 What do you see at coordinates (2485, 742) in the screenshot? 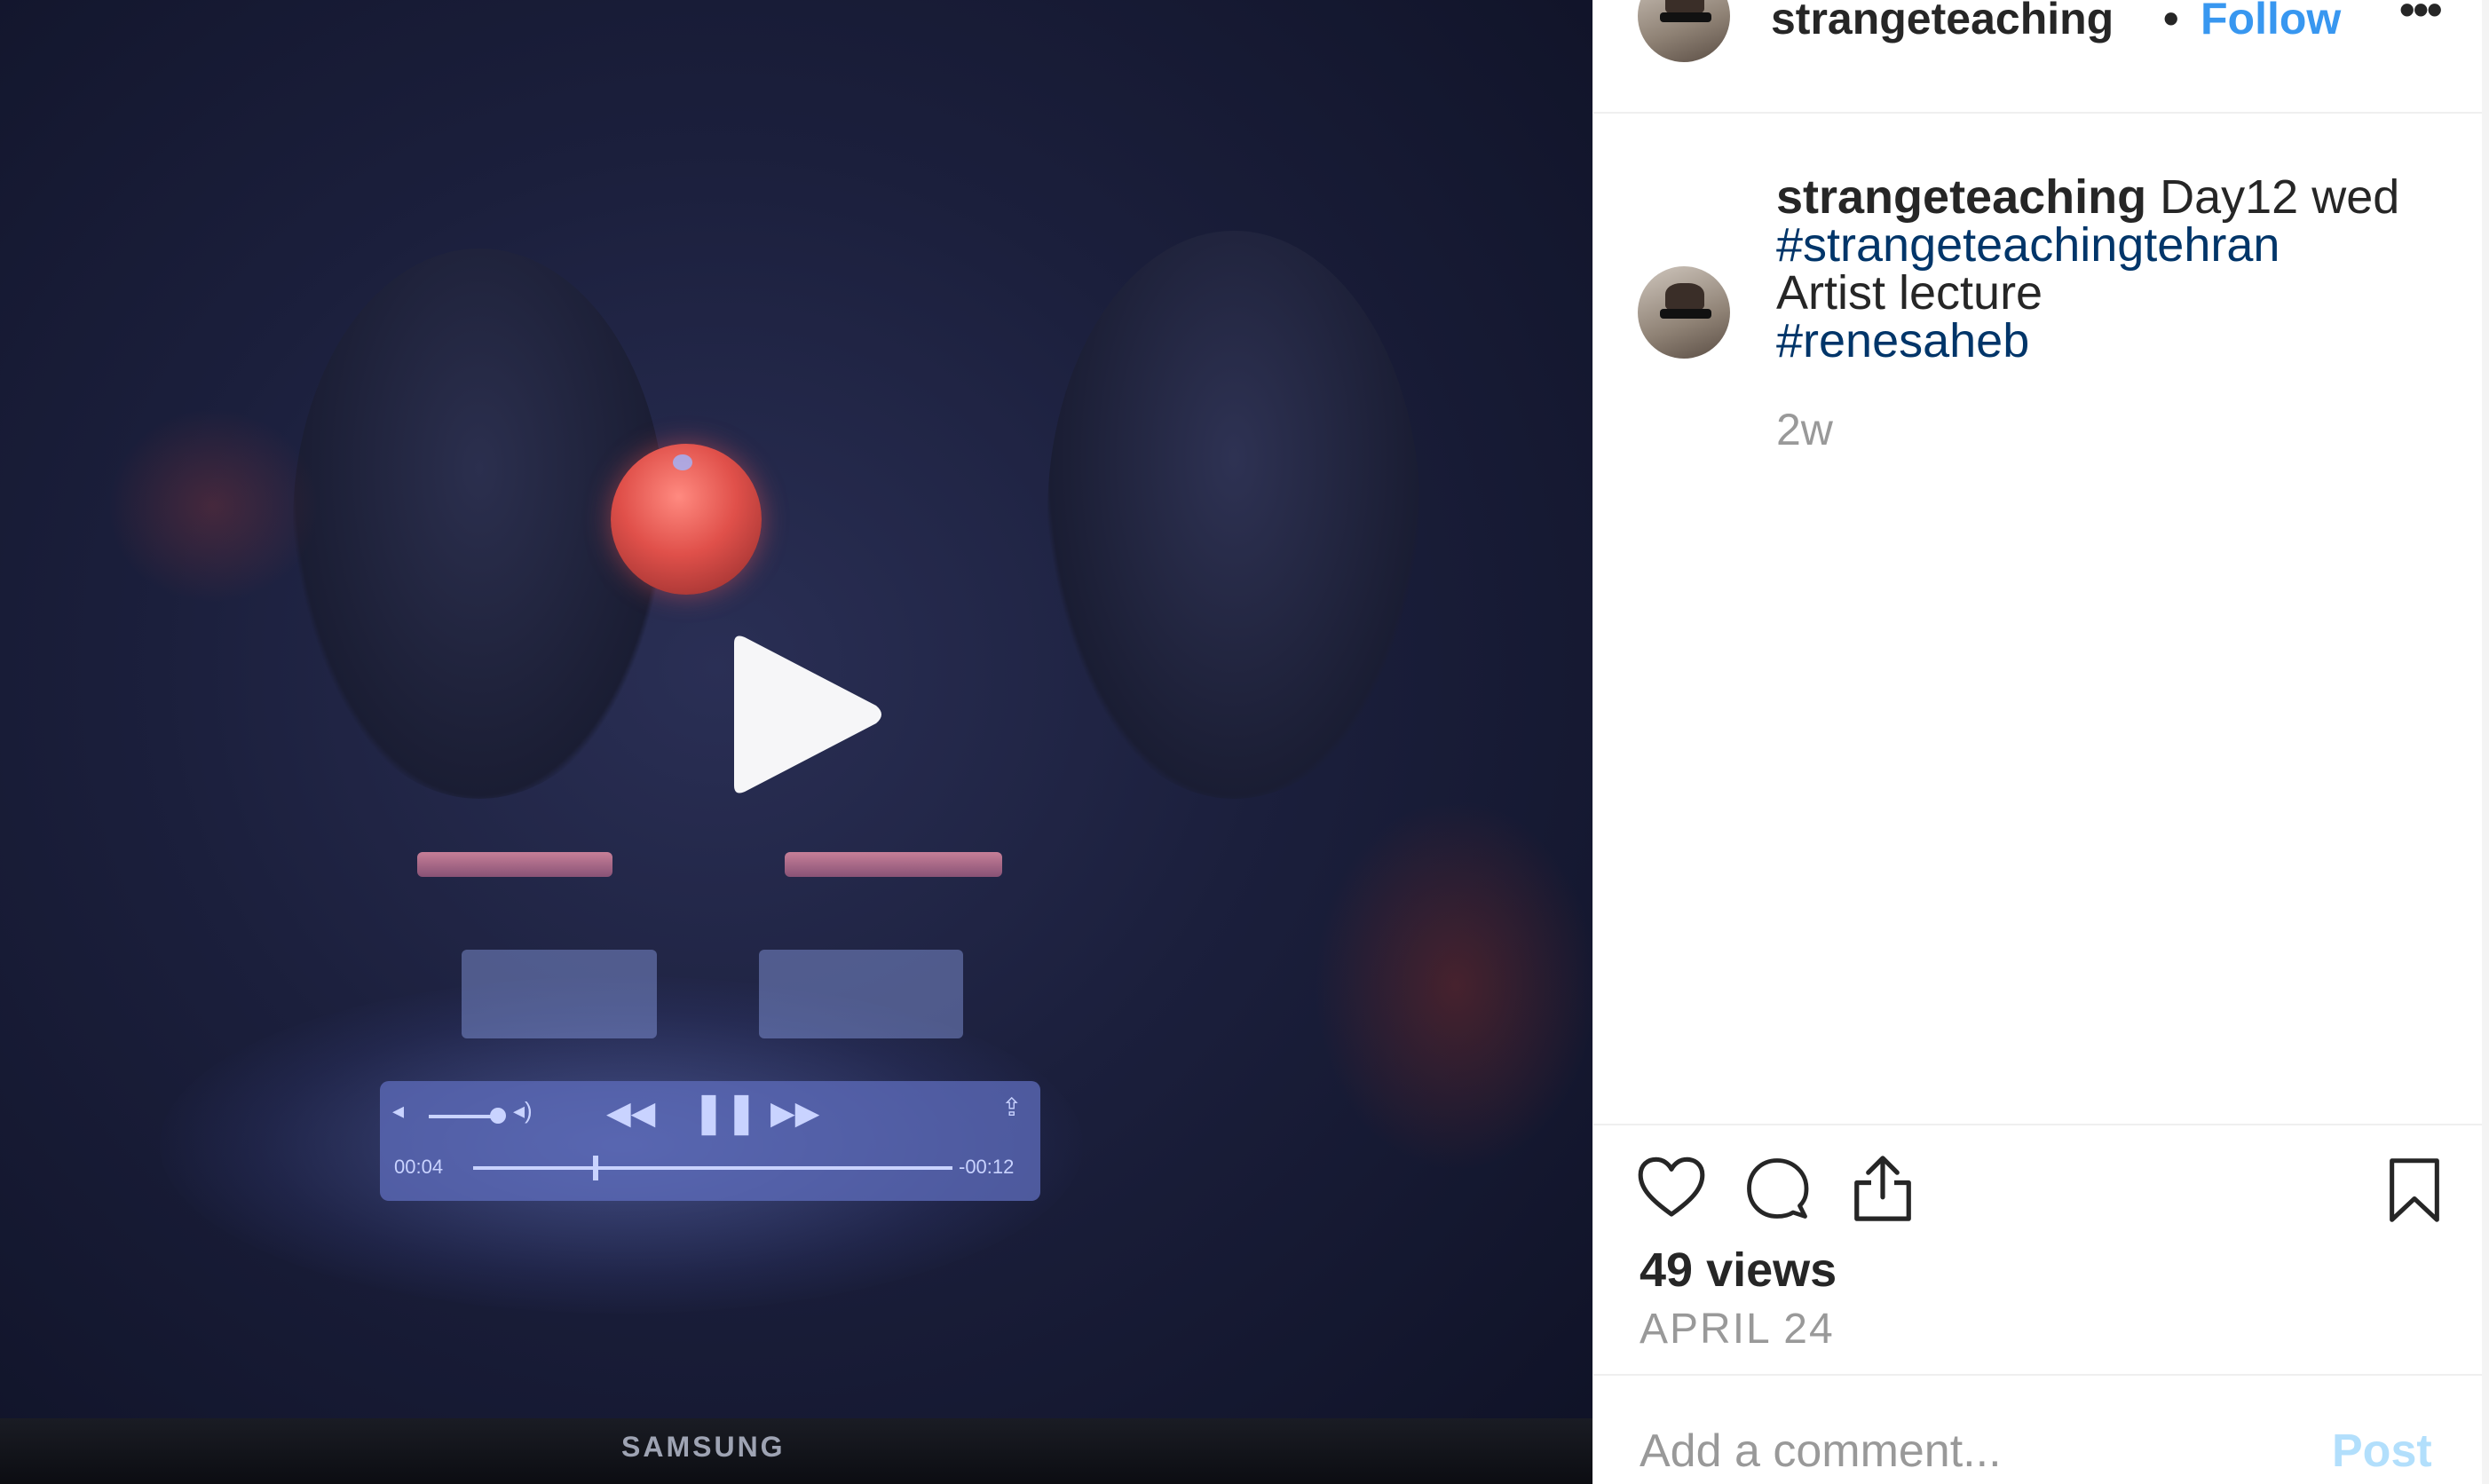
I see `scrollbar` at bounding box center [2485, 742].